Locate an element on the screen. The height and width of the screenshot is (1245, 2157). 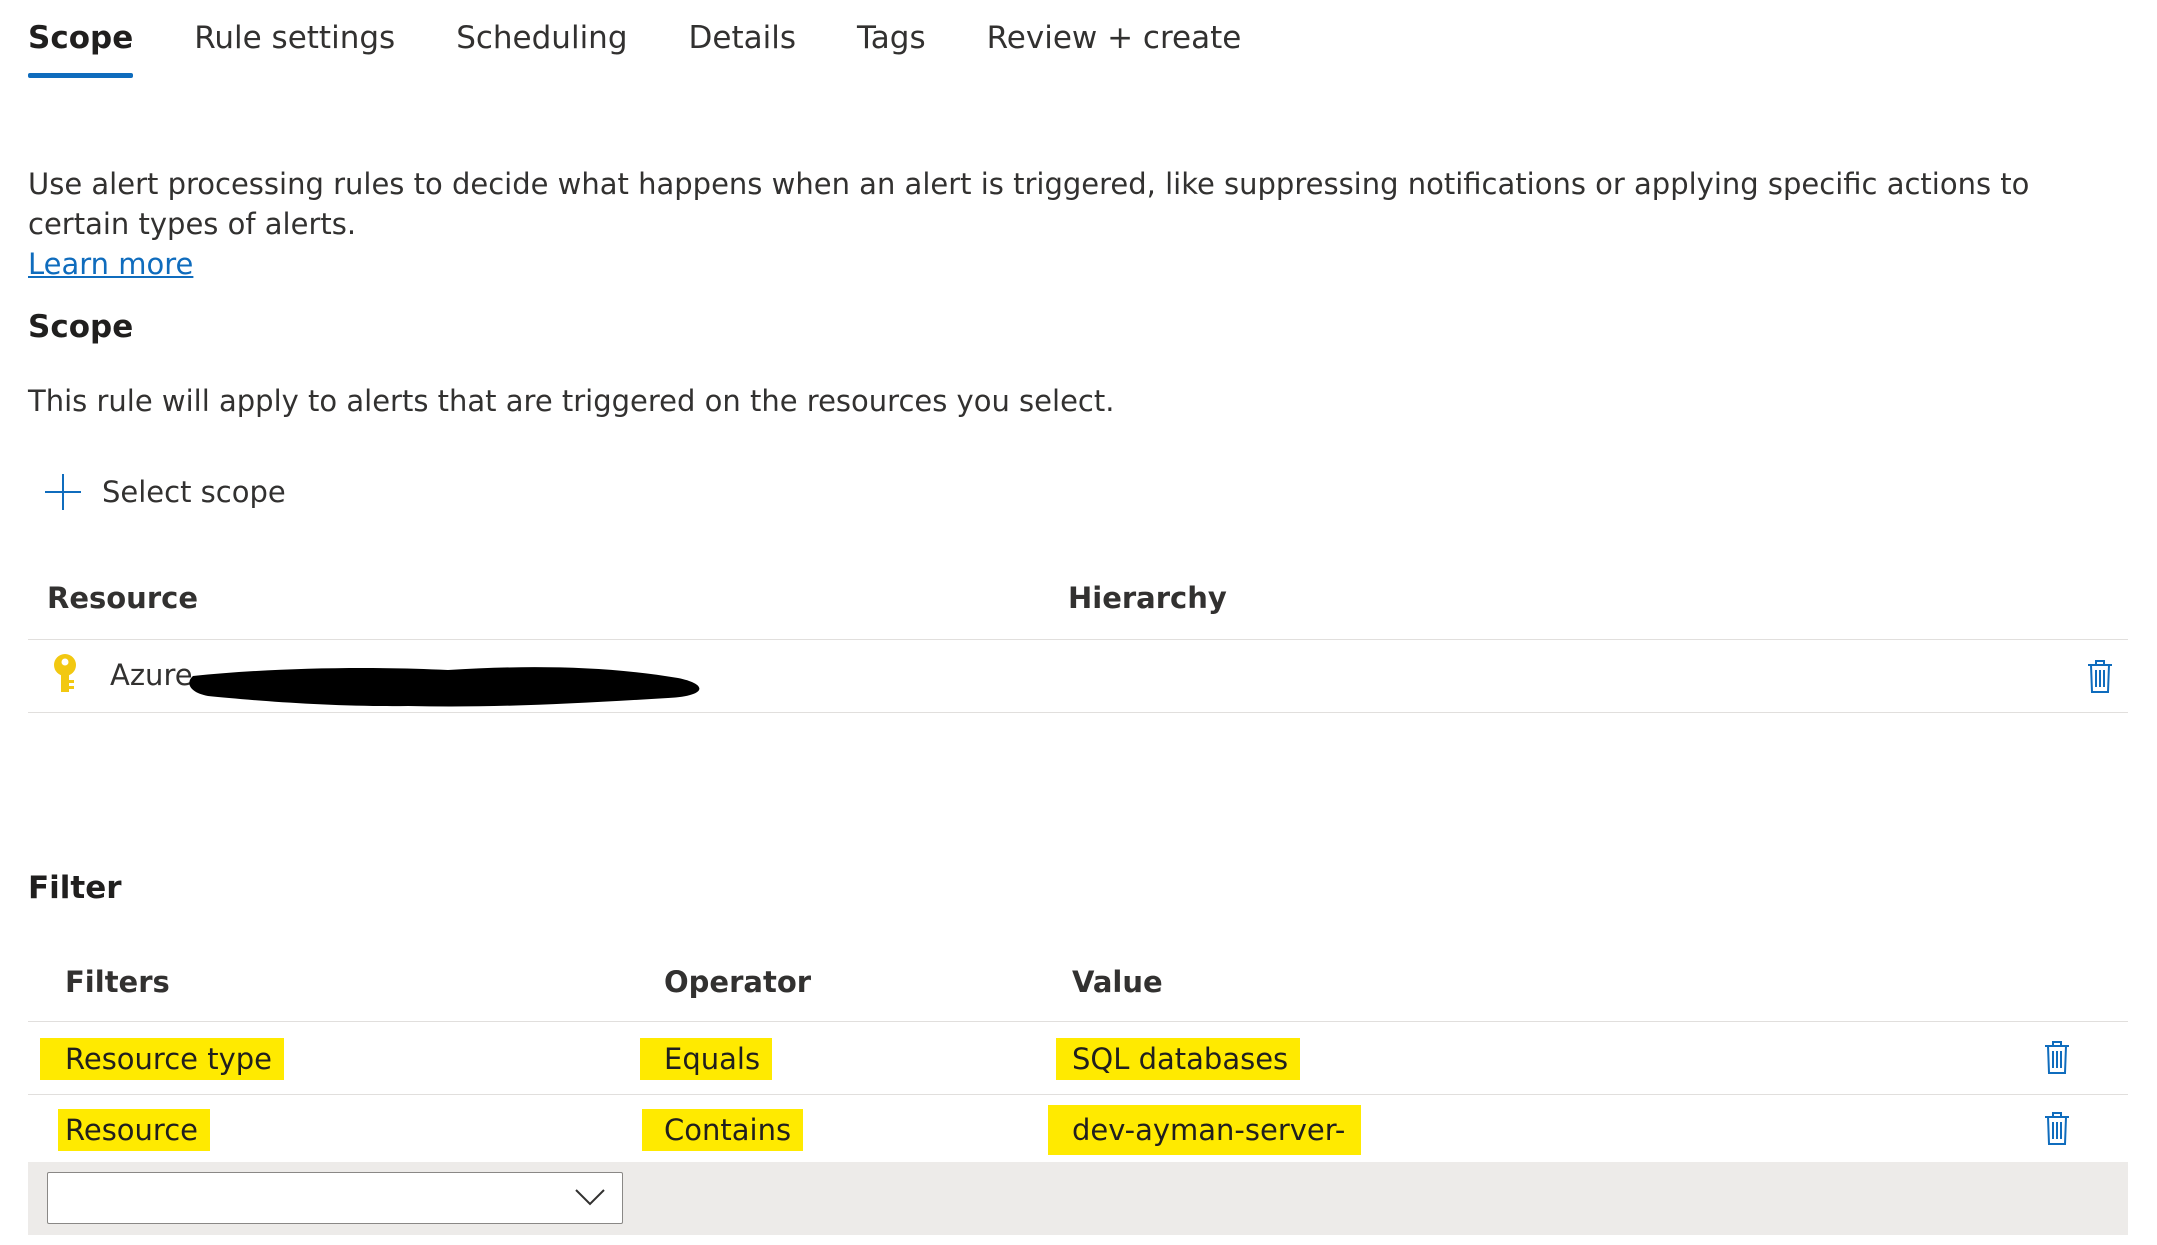
filter-type-dropdown is located at coordinates (335, 1198).